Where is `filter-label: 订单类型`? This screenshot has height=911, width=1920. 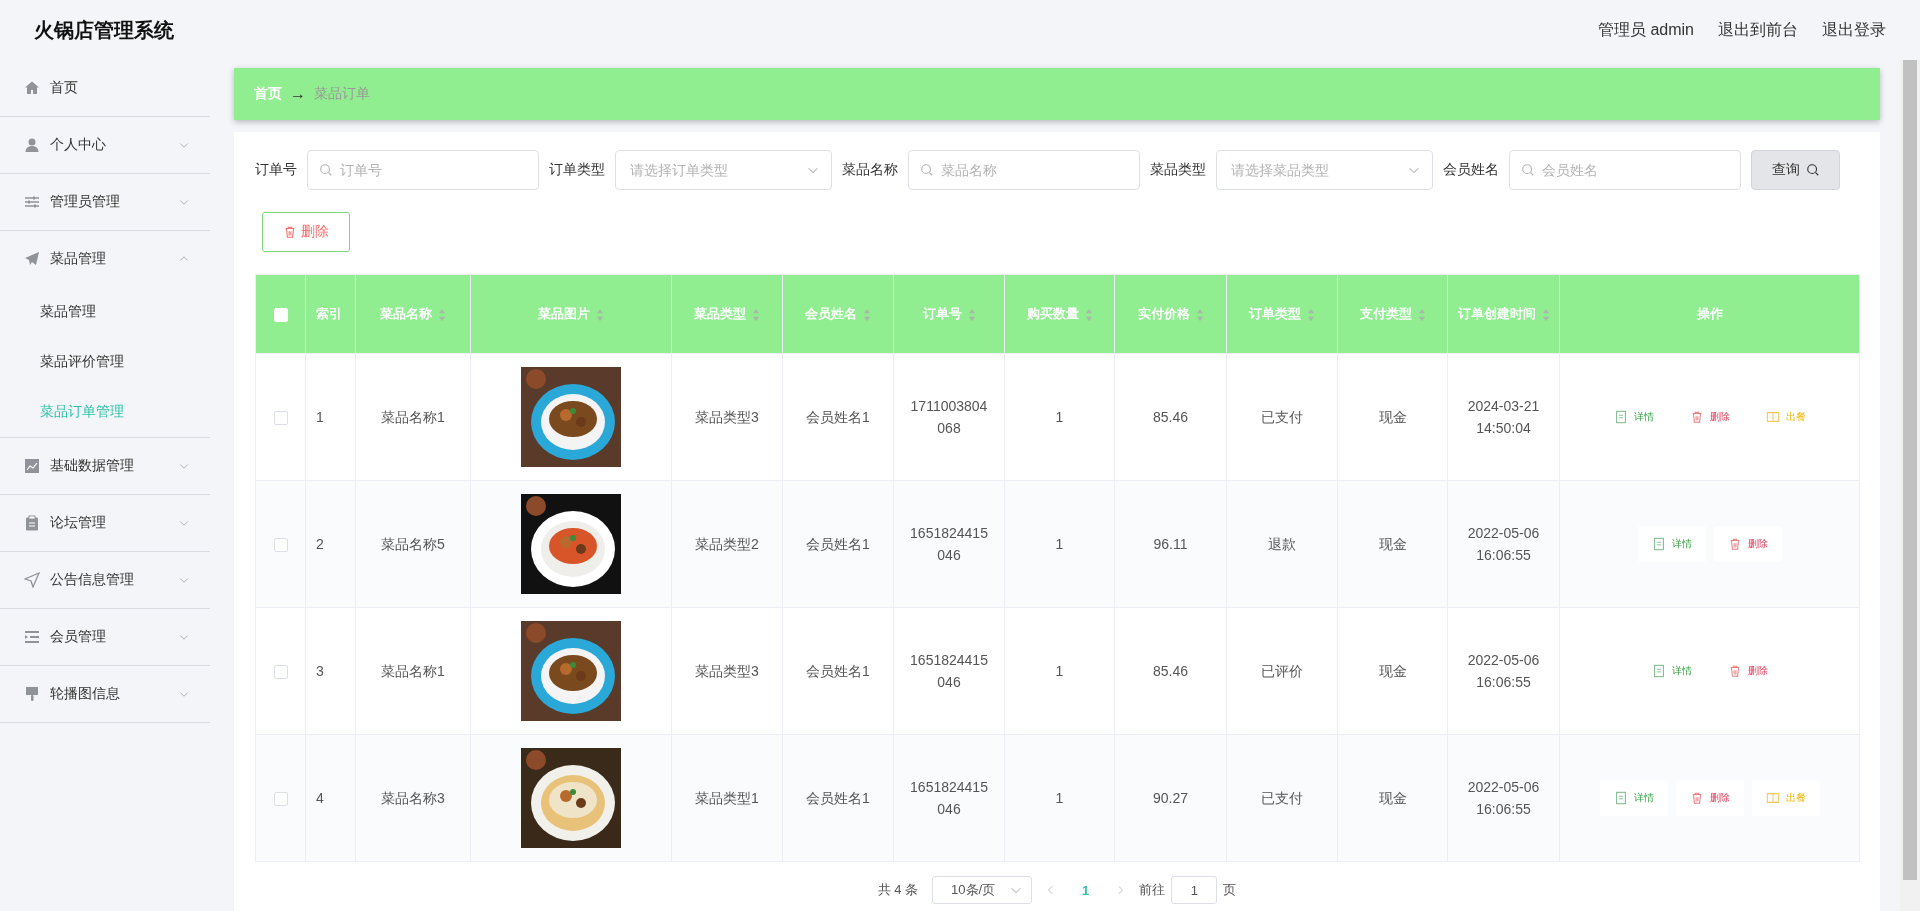
filter-label: 订单类型 is located at coordinates (577, 170).